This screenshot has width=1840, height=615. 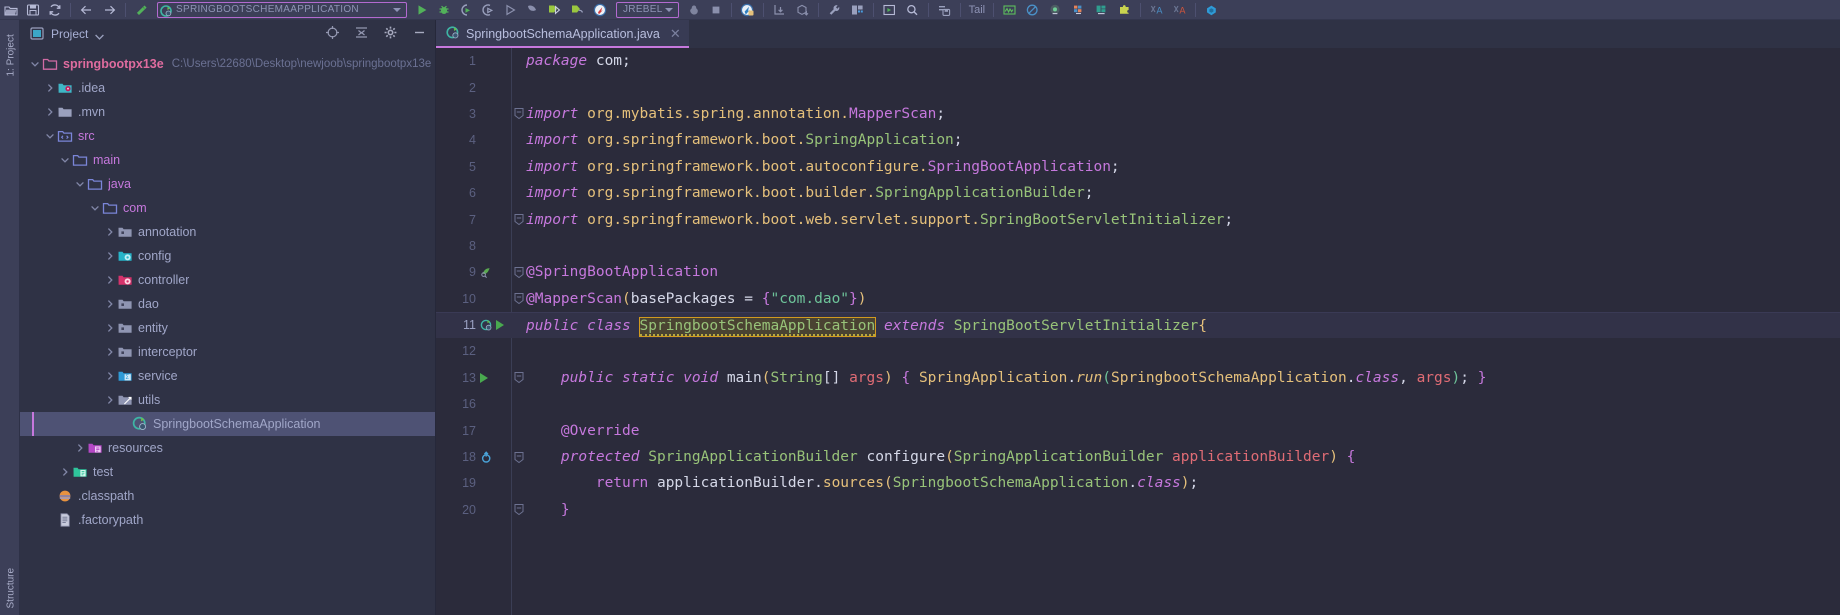 I want to click on jrebel-toggle: JREBEL, so click(x=647, y=10).